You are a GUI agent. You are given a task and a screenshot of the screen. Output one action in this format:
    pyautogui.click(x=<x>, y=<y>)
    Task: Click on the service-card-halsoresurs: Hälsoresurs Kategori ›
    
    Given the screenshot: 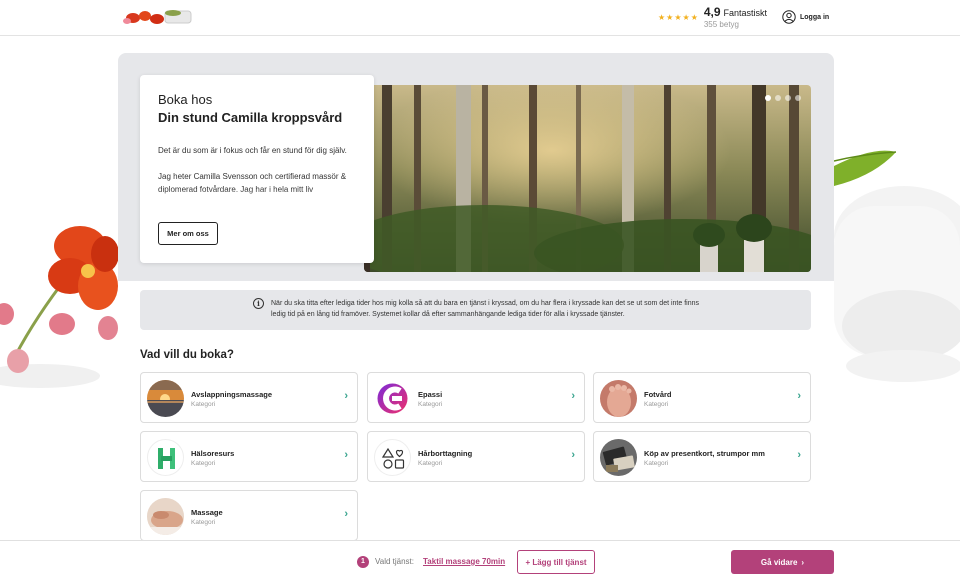 What is the action you would take?
    pyautogui.click(x=249, y=456)
    